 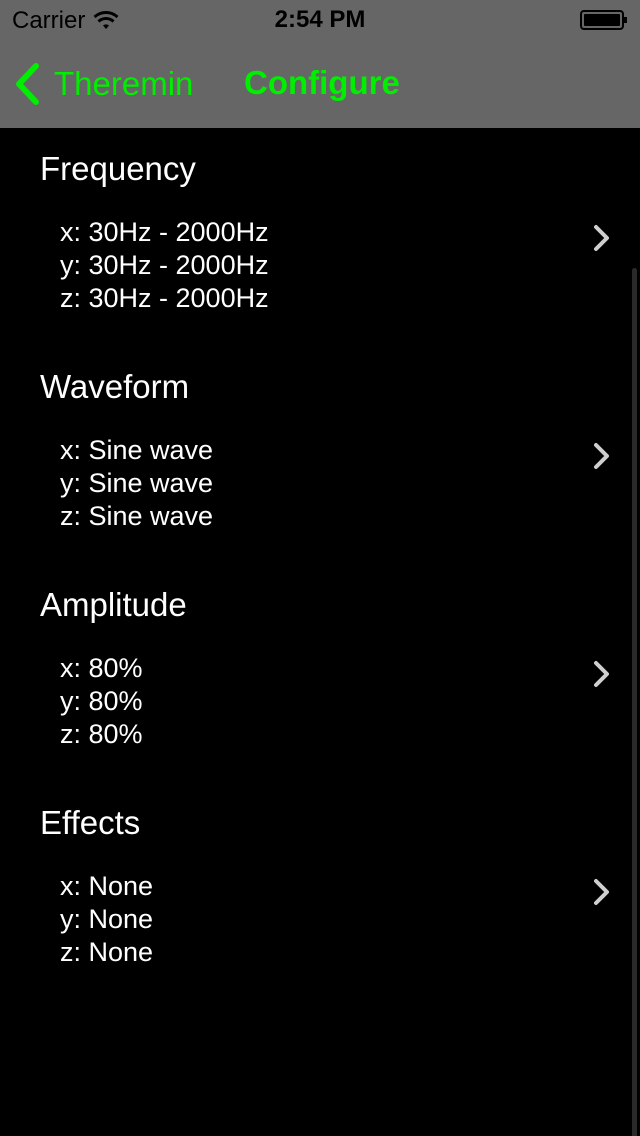 I want to click on top-bar: Carrier 2:54 PM Theremin Configure, so click(x=320, y=64).